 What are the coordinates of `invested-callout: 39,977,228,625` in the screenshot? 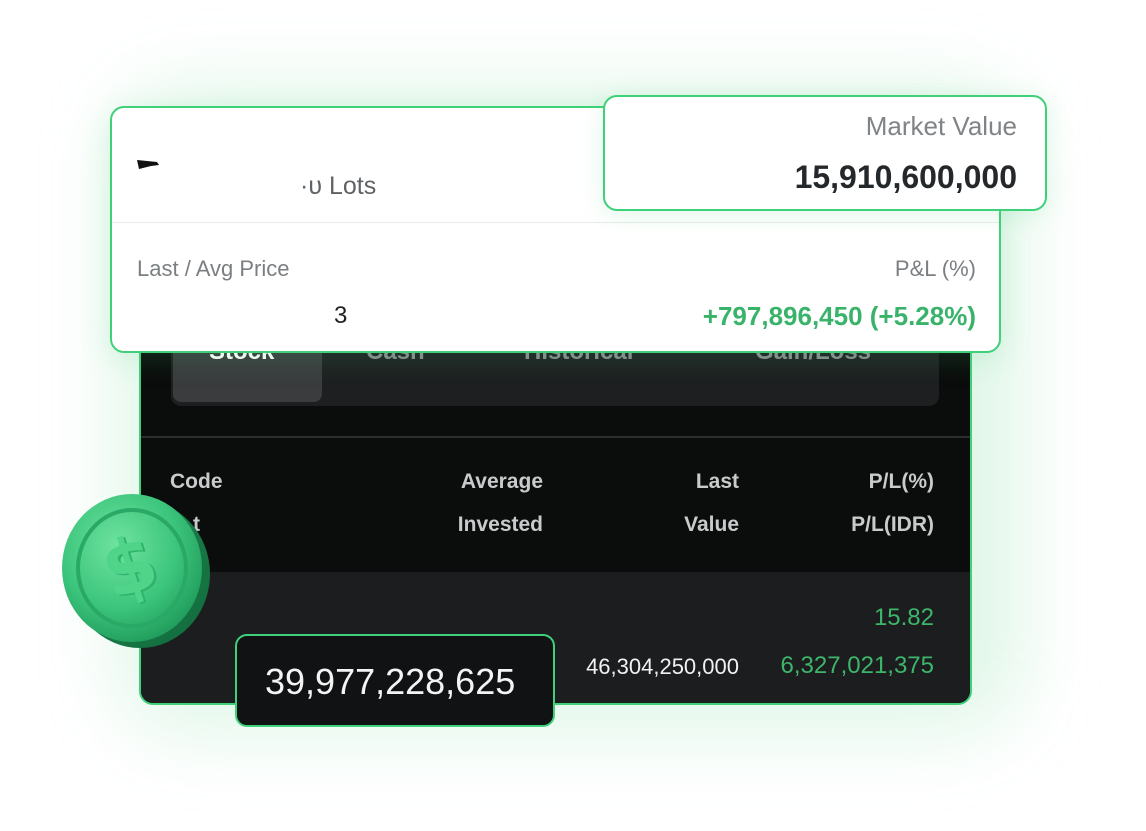 It's located at (395, 680).